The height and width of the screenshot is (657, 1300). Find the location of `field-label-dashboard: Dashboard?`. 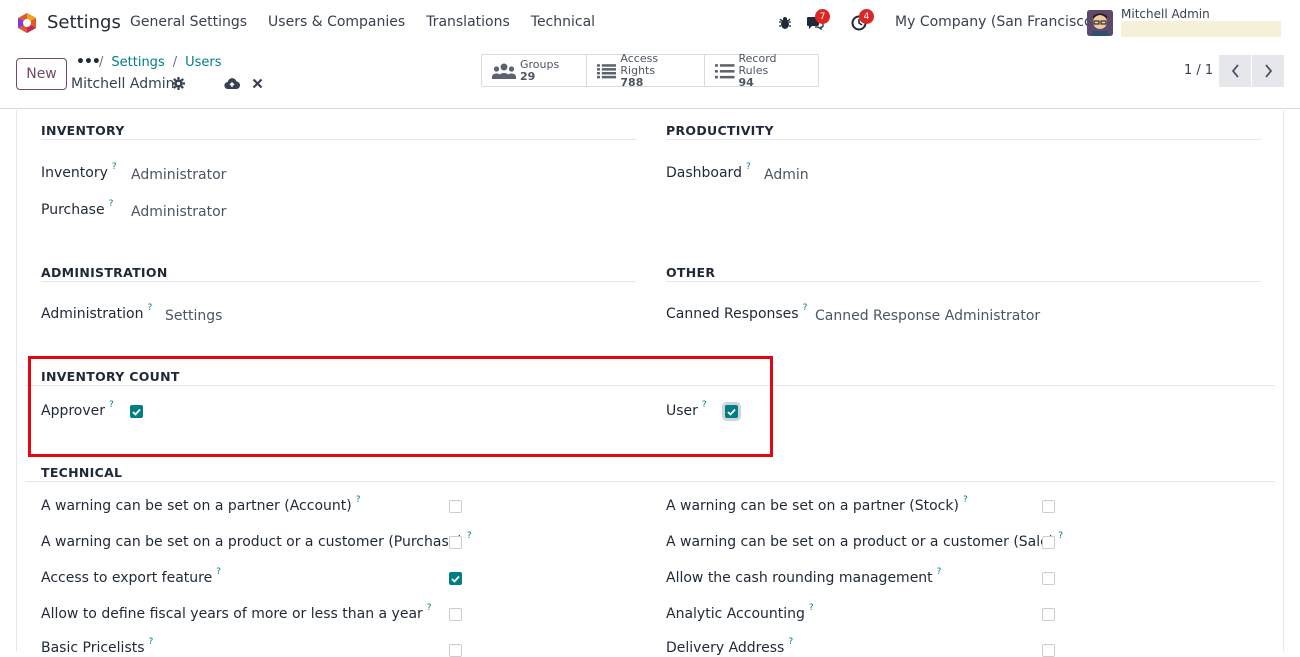

field-label-dashboard: Dashboard? is located at coordinates (708, 171).